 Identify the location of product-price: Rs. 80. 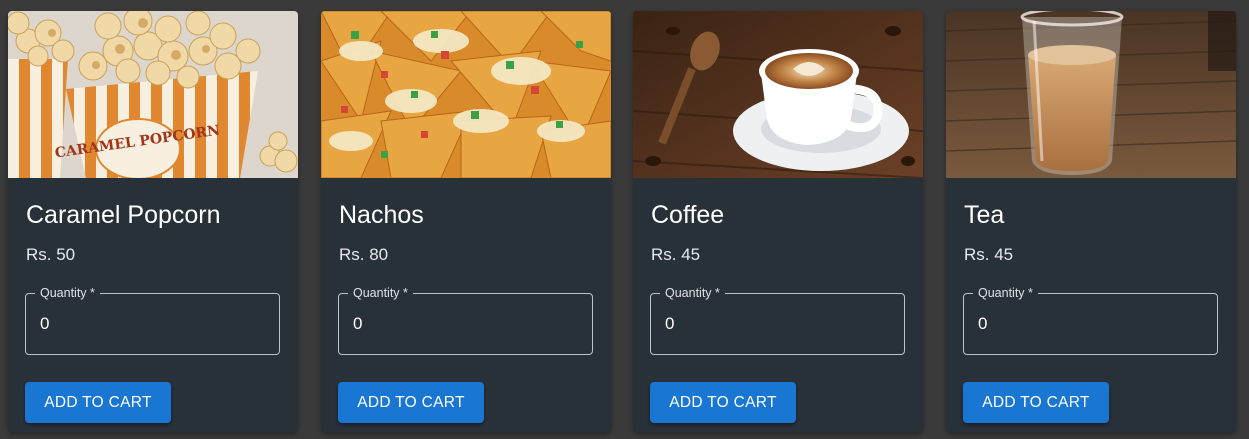
(364, 254).